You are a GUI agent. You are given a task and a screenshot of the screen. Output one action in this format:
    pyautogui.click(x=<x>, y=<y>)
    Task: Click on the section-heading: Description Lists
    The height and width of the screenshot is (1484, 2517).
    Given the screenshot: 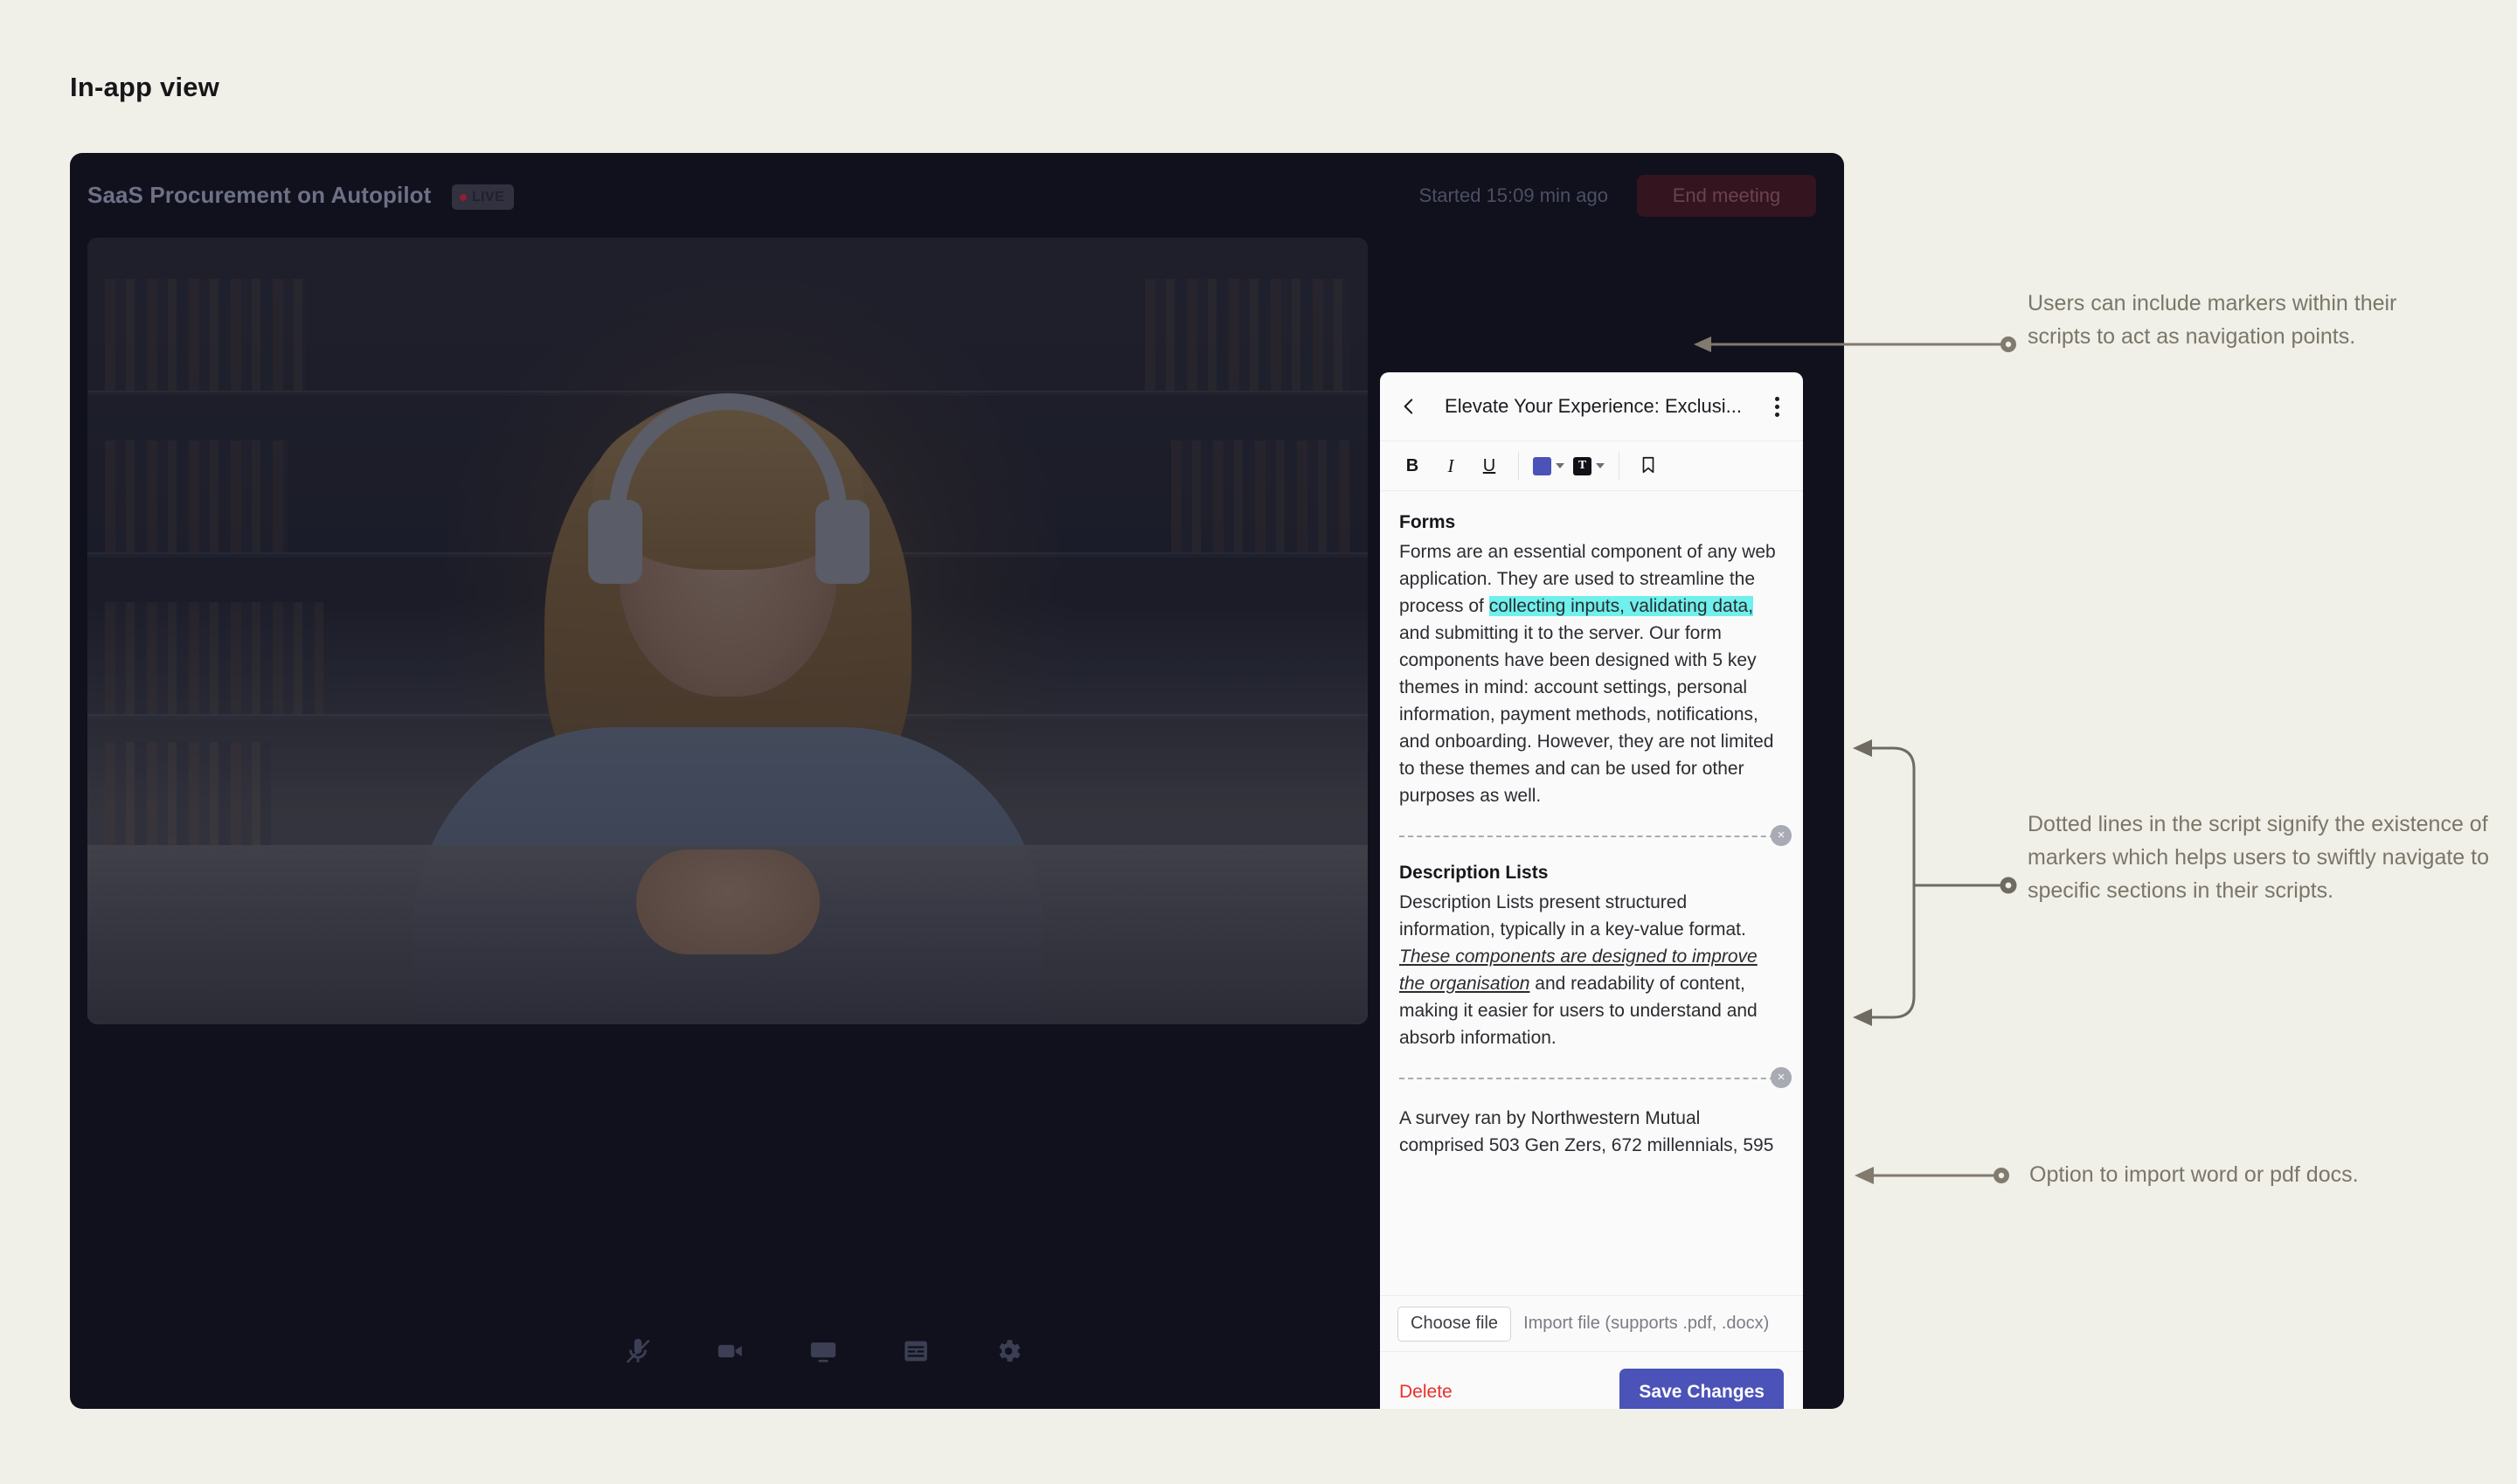 What is the action you would take?
    pyautogui.click(x=1474, y=873)
    